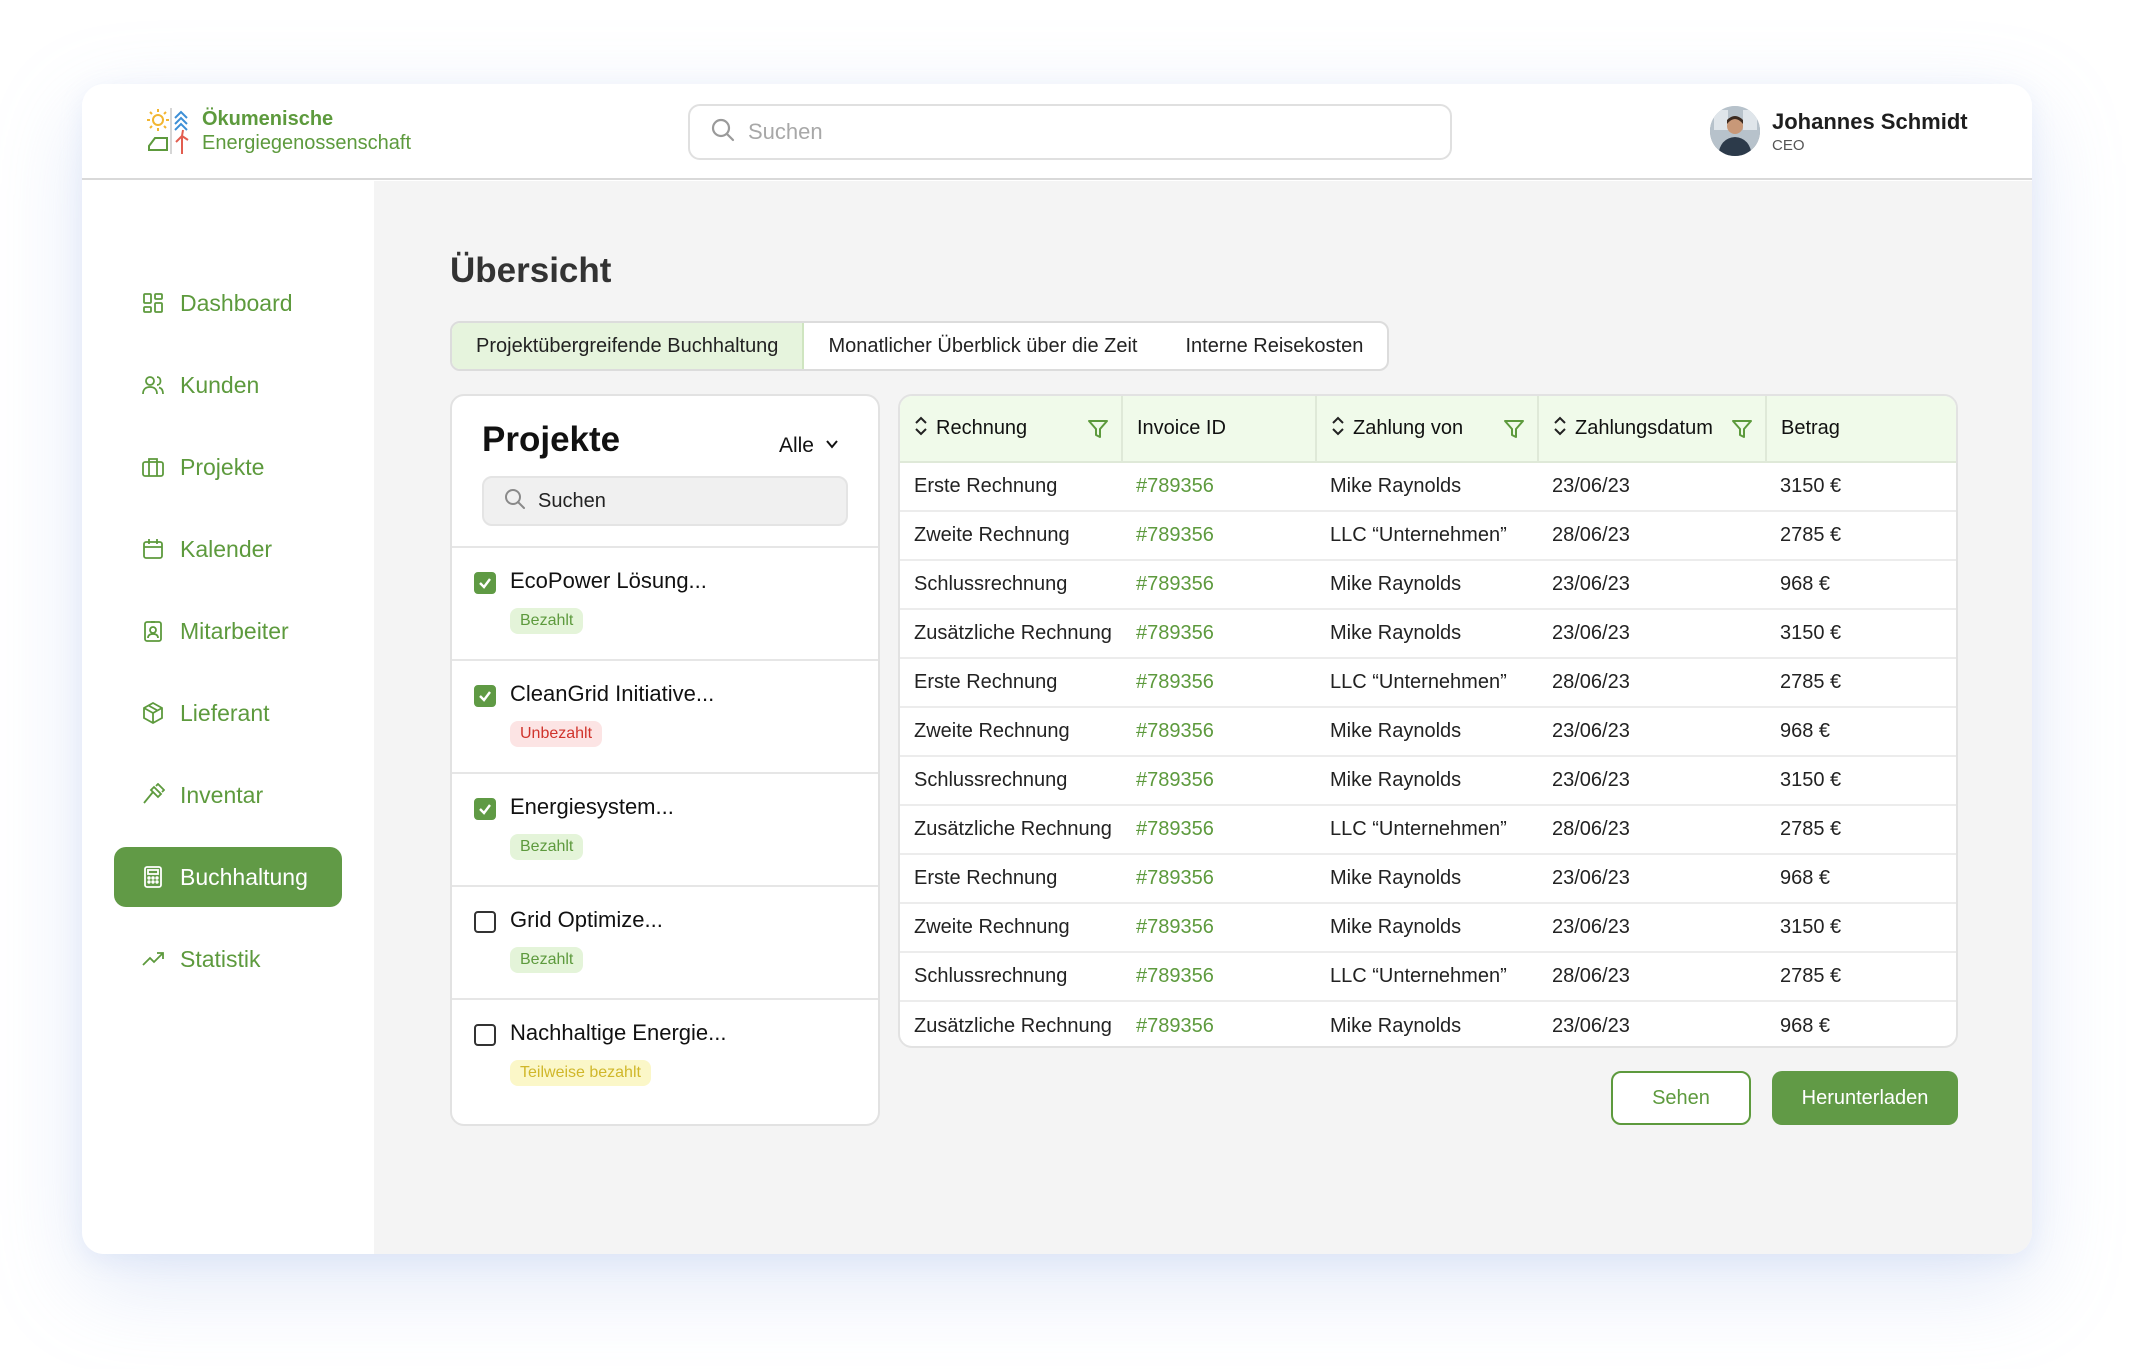  I want to click on column-header-zahlungsdatum: Zahlungsdatum, so click(1652, 429).